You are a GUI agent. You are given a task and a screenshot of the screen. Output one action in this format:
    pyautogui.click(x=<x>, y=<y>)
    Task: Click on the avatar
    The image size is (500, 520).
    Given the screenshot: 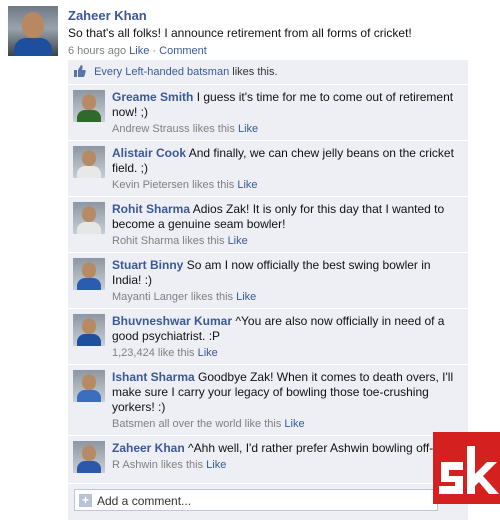 What is the action you would take?
    pyautogui.click(x=33, y=31)
    